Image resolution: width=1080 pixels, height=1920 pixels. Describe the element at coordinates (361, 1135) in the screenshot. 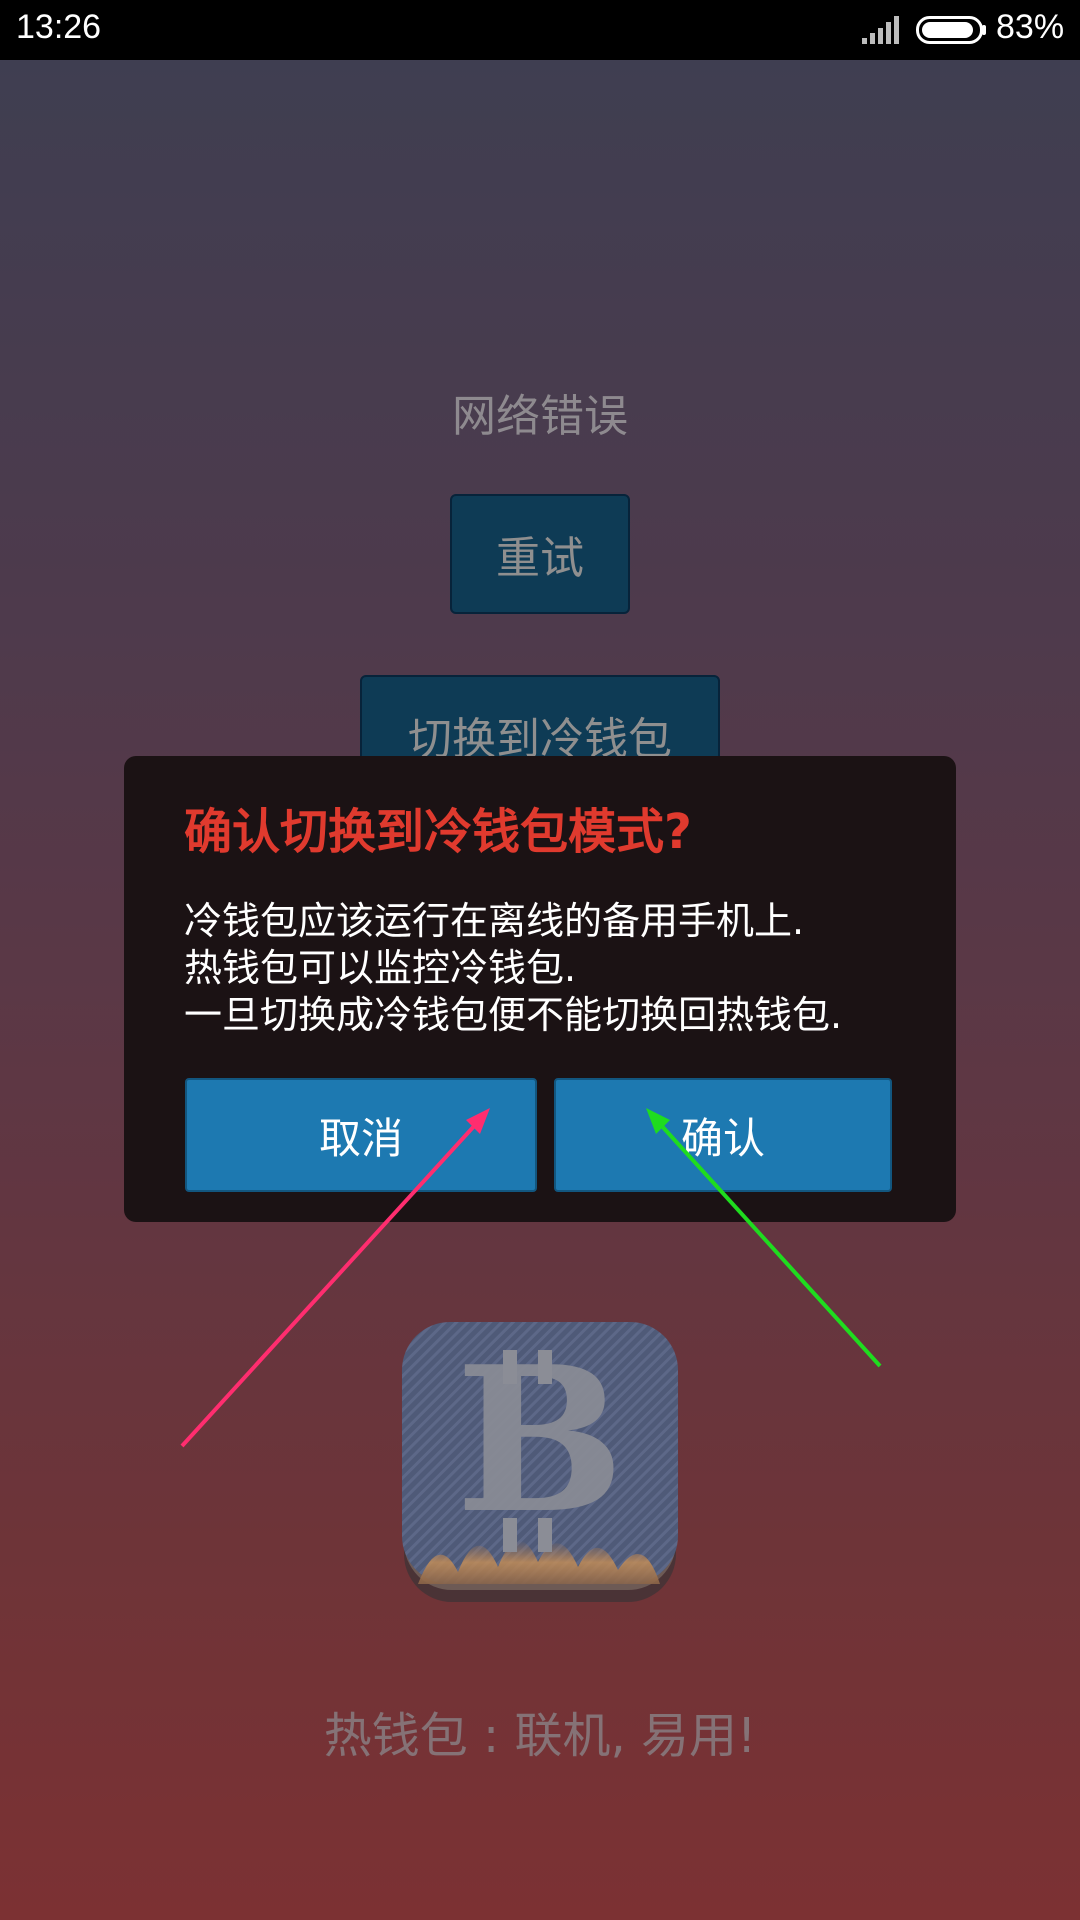

I see `cancel-button: 取消` at that location.